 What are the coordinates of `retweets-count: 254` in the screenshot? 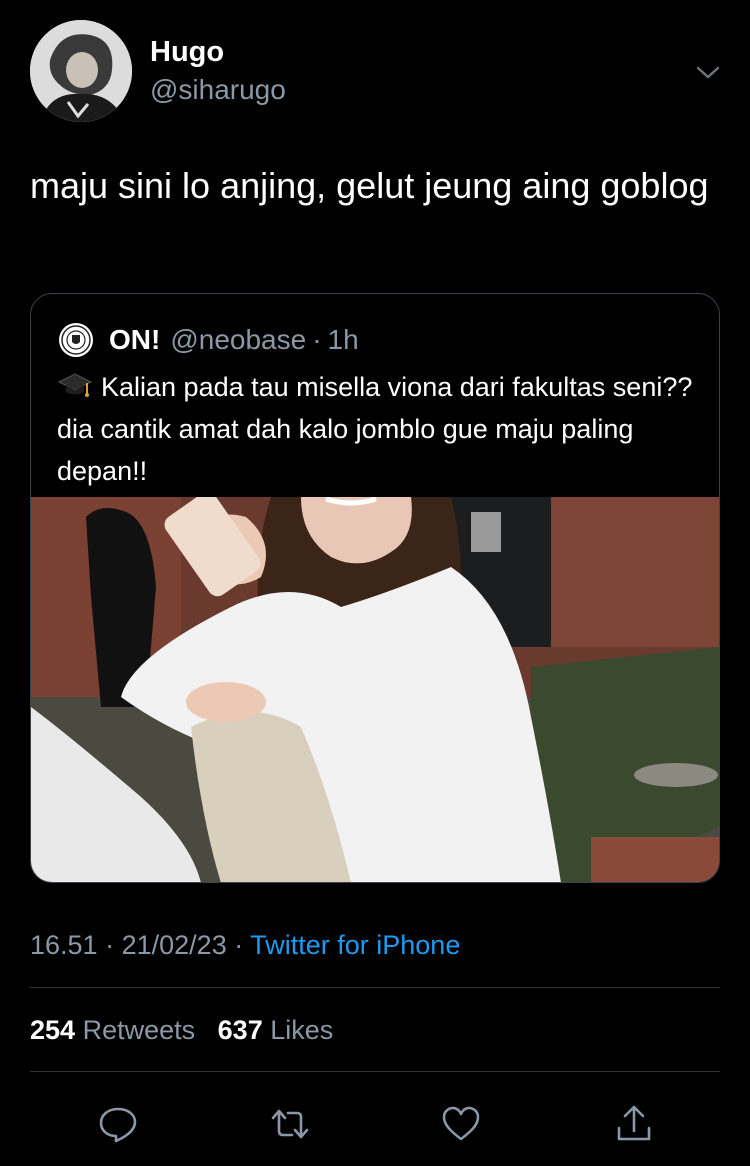 It's located at (53, 1030).